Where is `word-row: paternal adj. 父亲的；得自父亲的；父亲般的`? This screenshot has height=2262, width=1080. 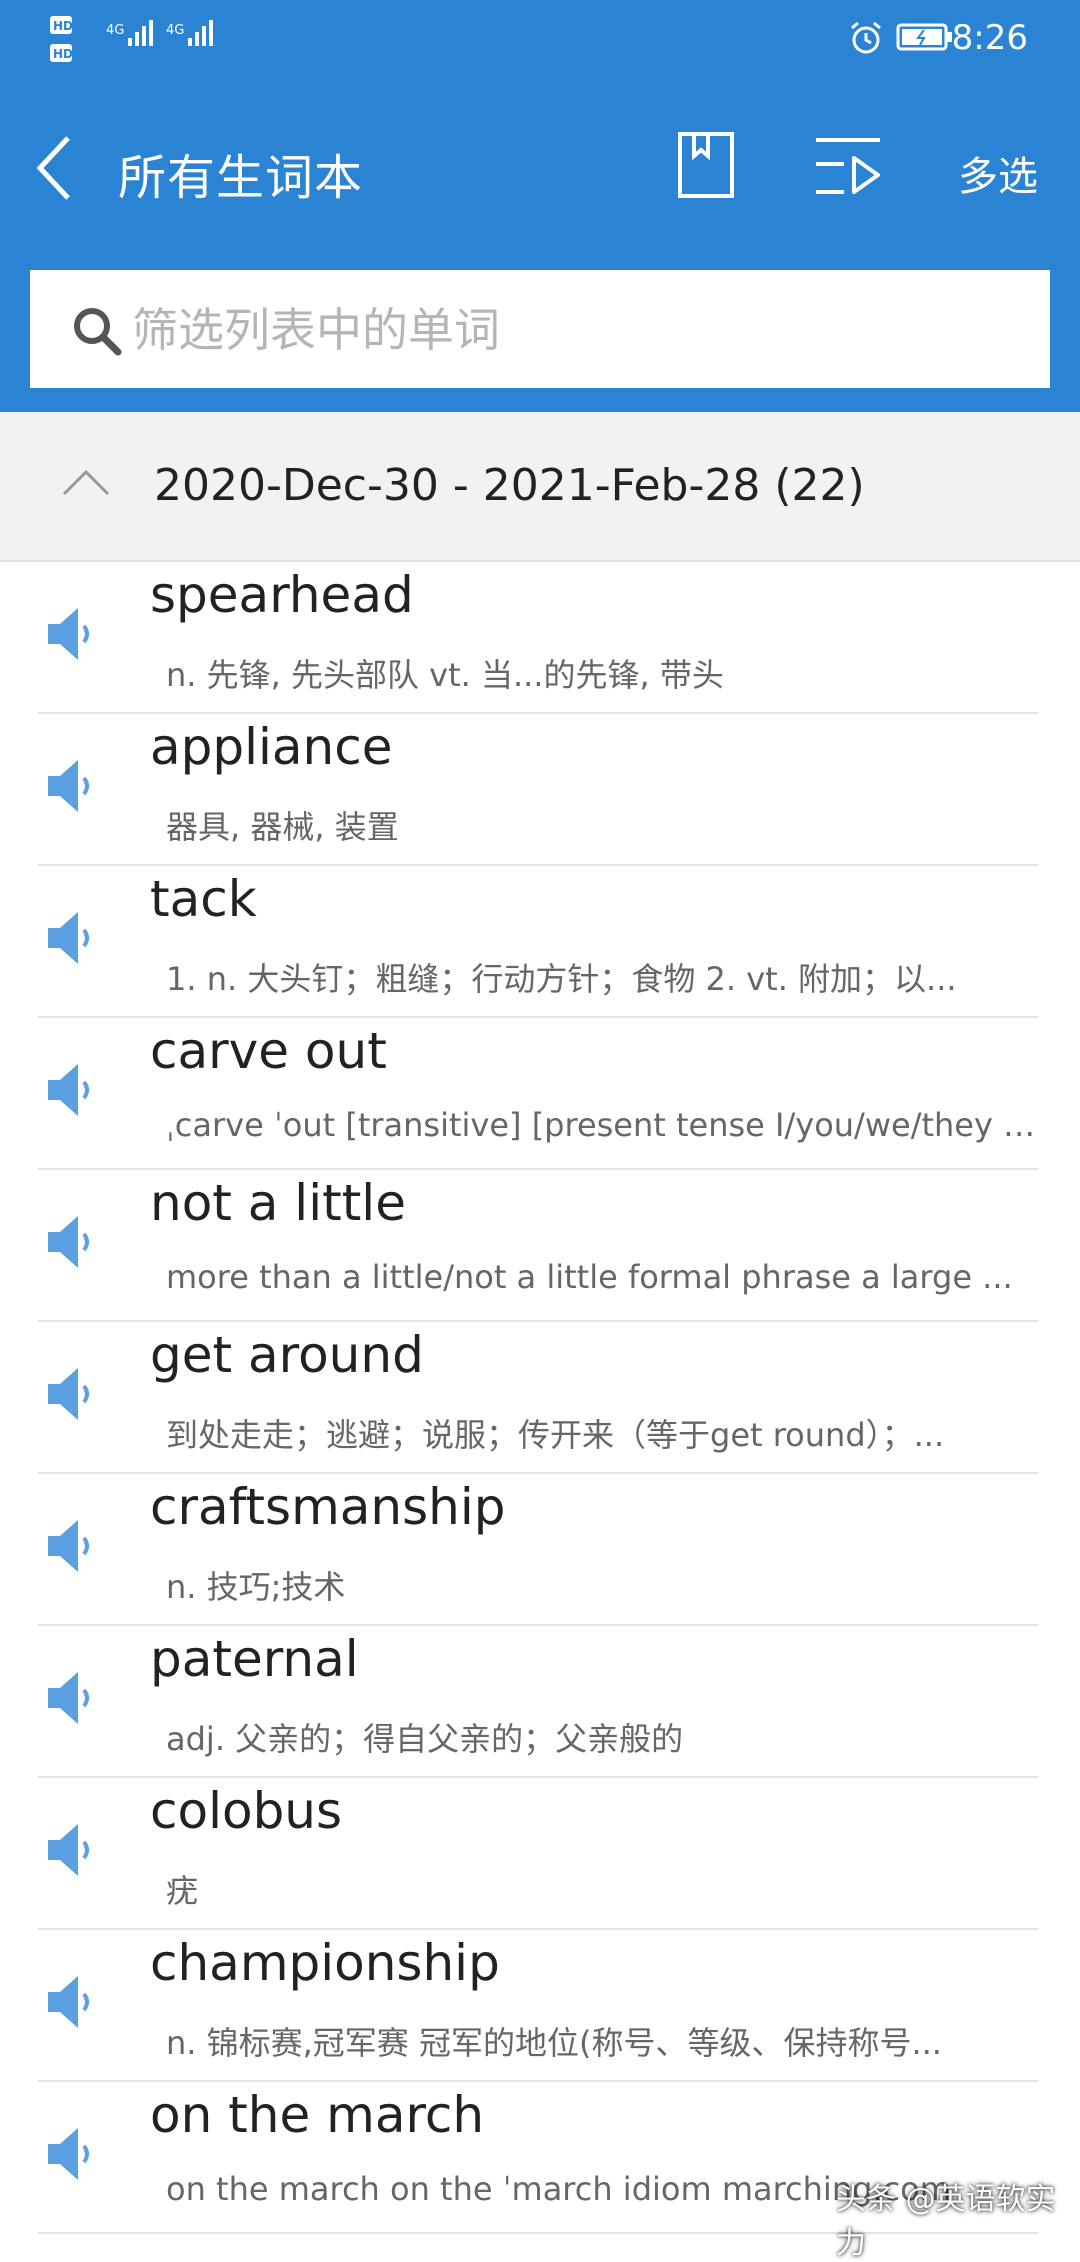
word-row: paternal adj. 父亲的；得自父亲的；父亲般的 is located at coordinates (540, 1702).